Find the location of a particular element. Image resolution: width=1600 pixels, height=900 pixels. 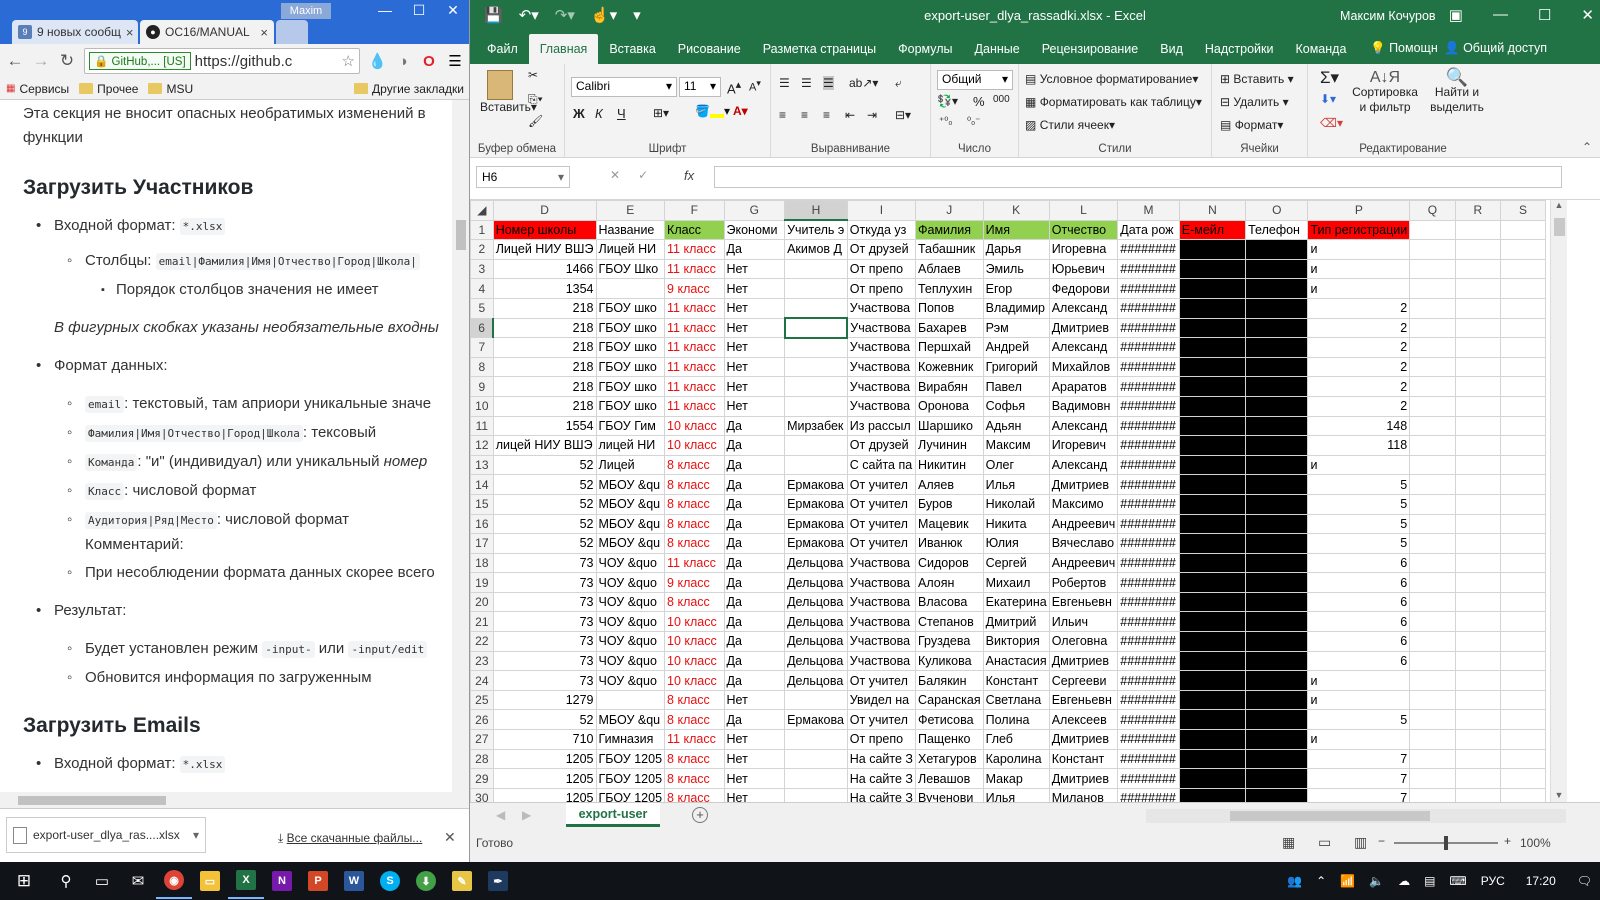

cell: Илья is located at coordinates (1016, 484).